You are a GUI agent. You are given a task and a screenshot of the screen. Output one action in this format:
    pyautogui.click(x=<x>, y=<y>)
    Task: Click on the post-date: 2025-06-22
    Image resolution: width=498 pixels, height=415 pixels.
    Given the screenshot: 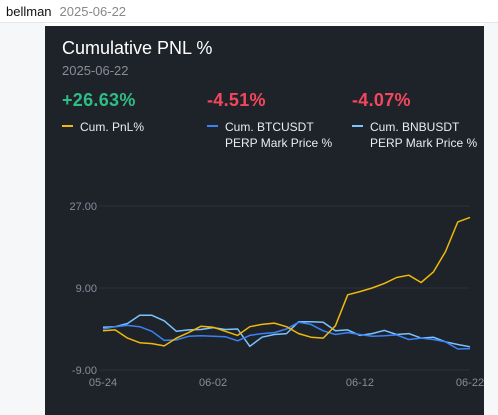 What is the action you would take?
    pyautogui.click(x=93, y=11)
    